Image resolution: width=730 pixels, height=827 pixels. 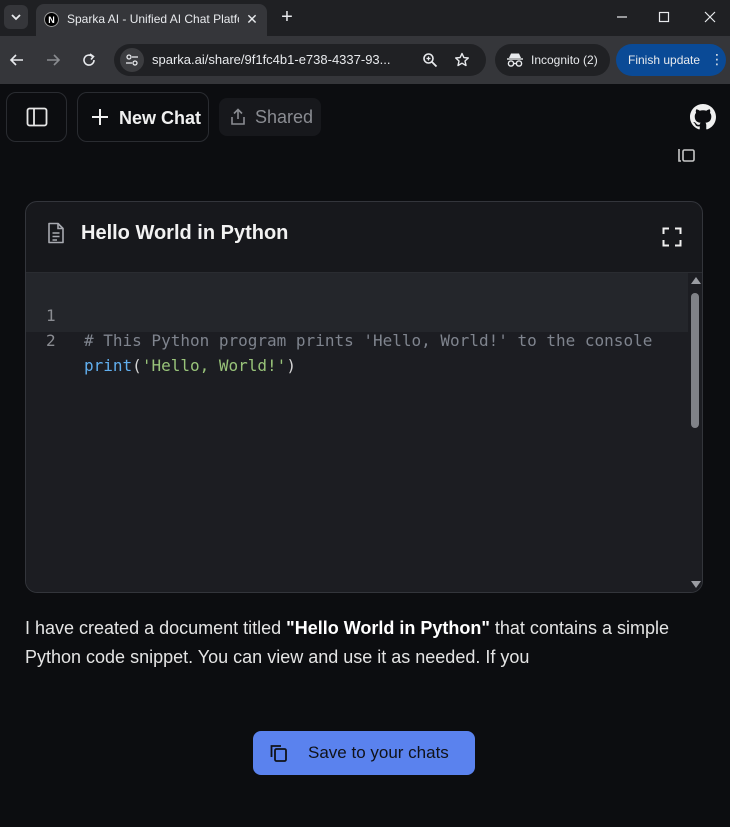 I want to click on finish-update-button: Finish update ⋮, so click(x=671, y=60).